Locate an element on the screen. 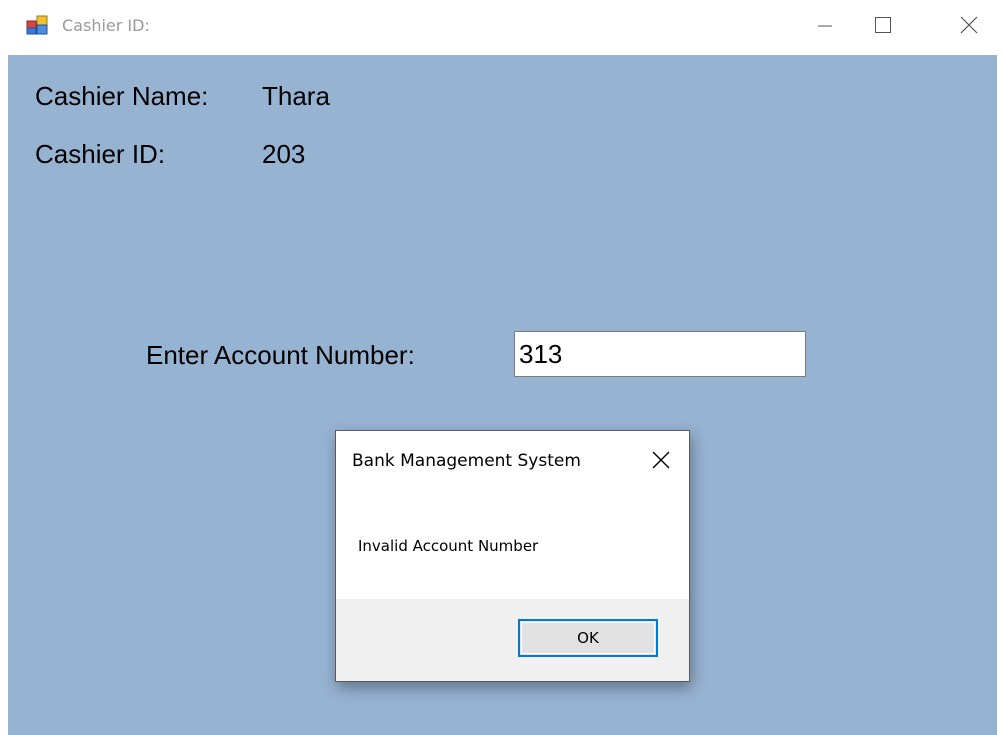  minimize-icon is located at coordinates (825, 26).